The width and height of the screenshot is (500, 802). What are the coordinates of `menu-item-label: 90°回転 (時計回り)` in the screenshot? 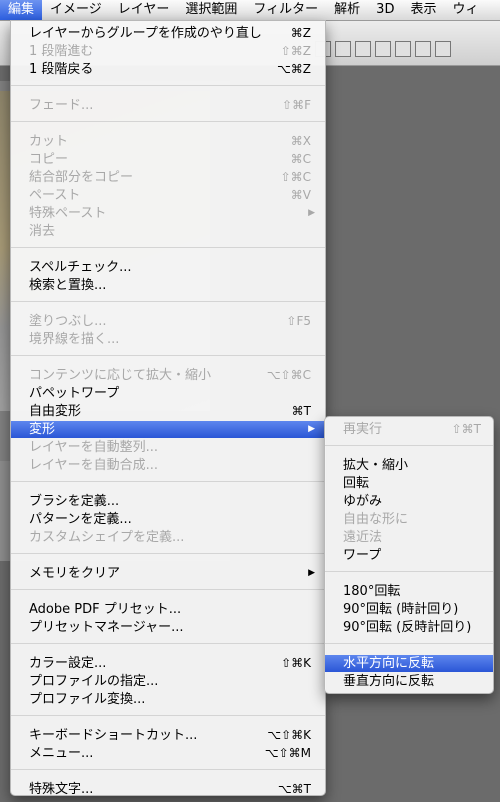 It's located at (401, 609).